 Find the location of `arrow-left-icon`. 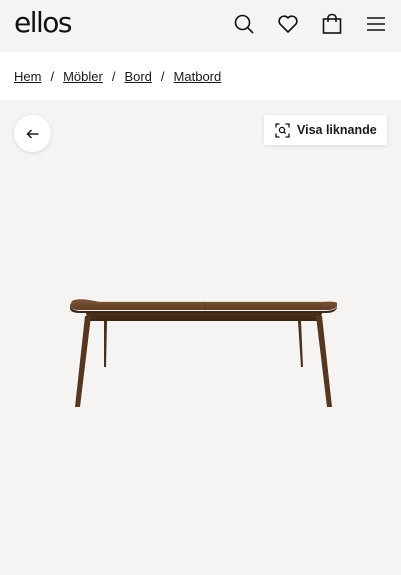

arrow-left-icon is located at coordinates (32, 133).